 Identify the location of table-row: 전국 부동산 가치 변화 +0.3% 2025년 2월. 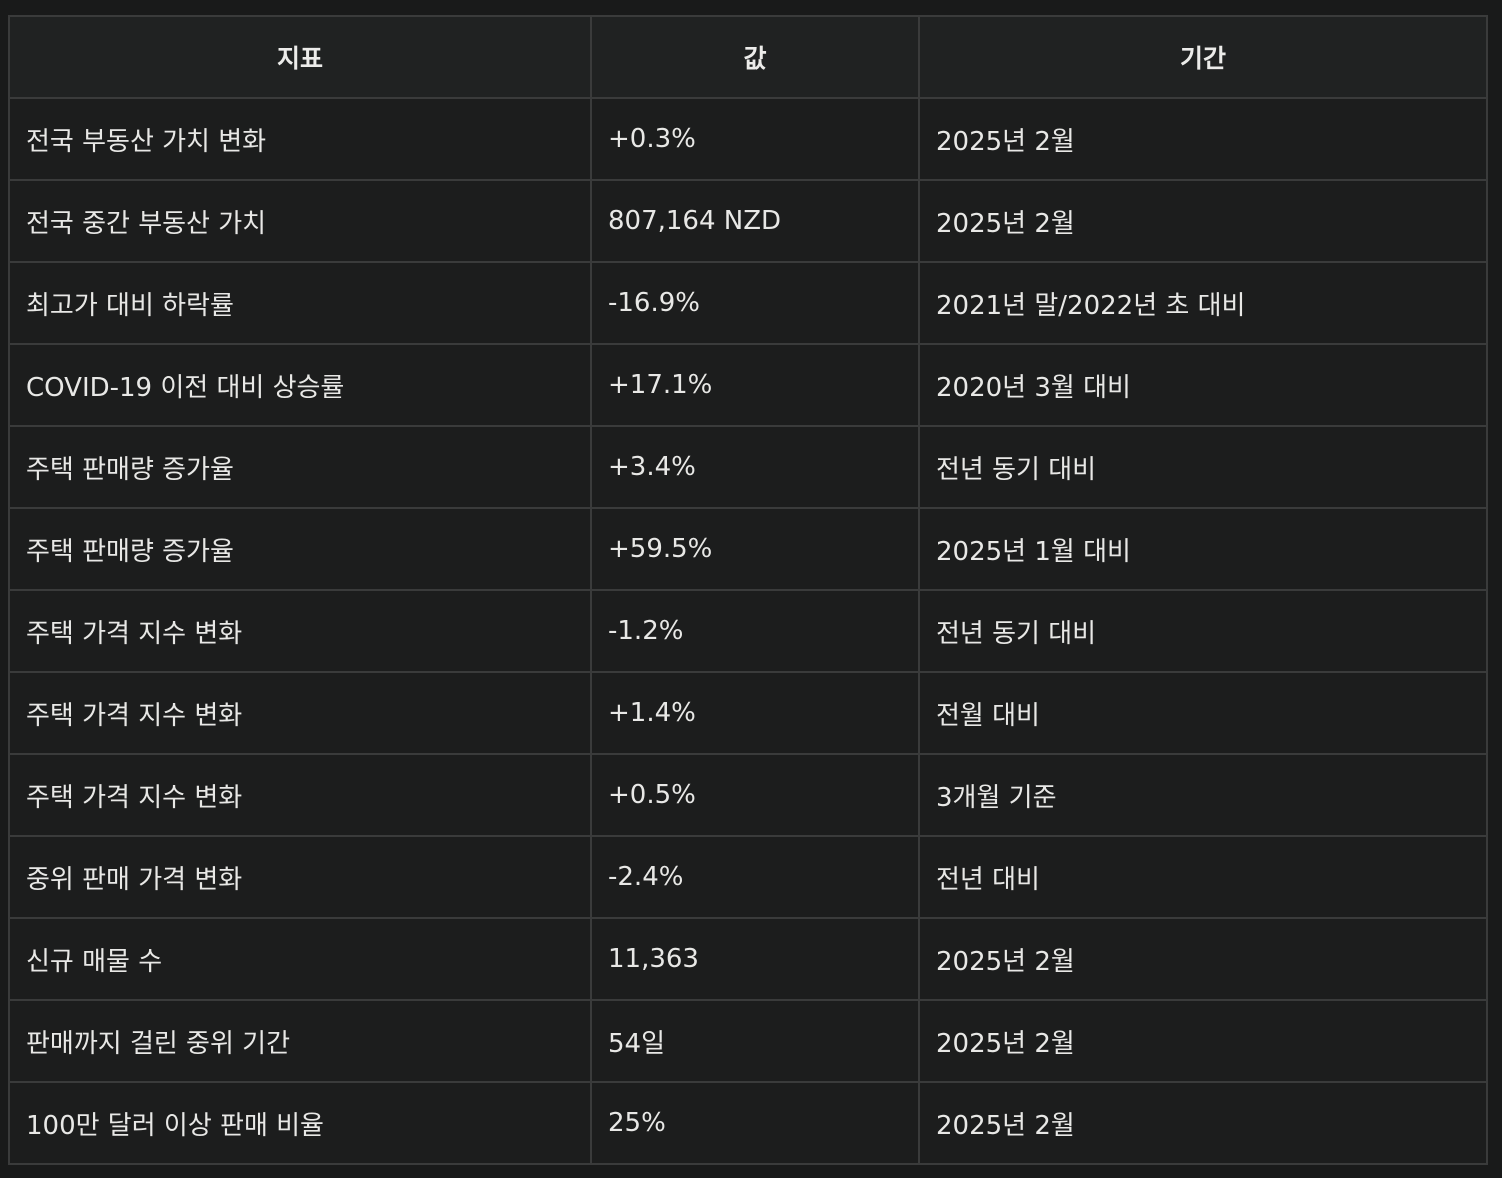
(748, 139).